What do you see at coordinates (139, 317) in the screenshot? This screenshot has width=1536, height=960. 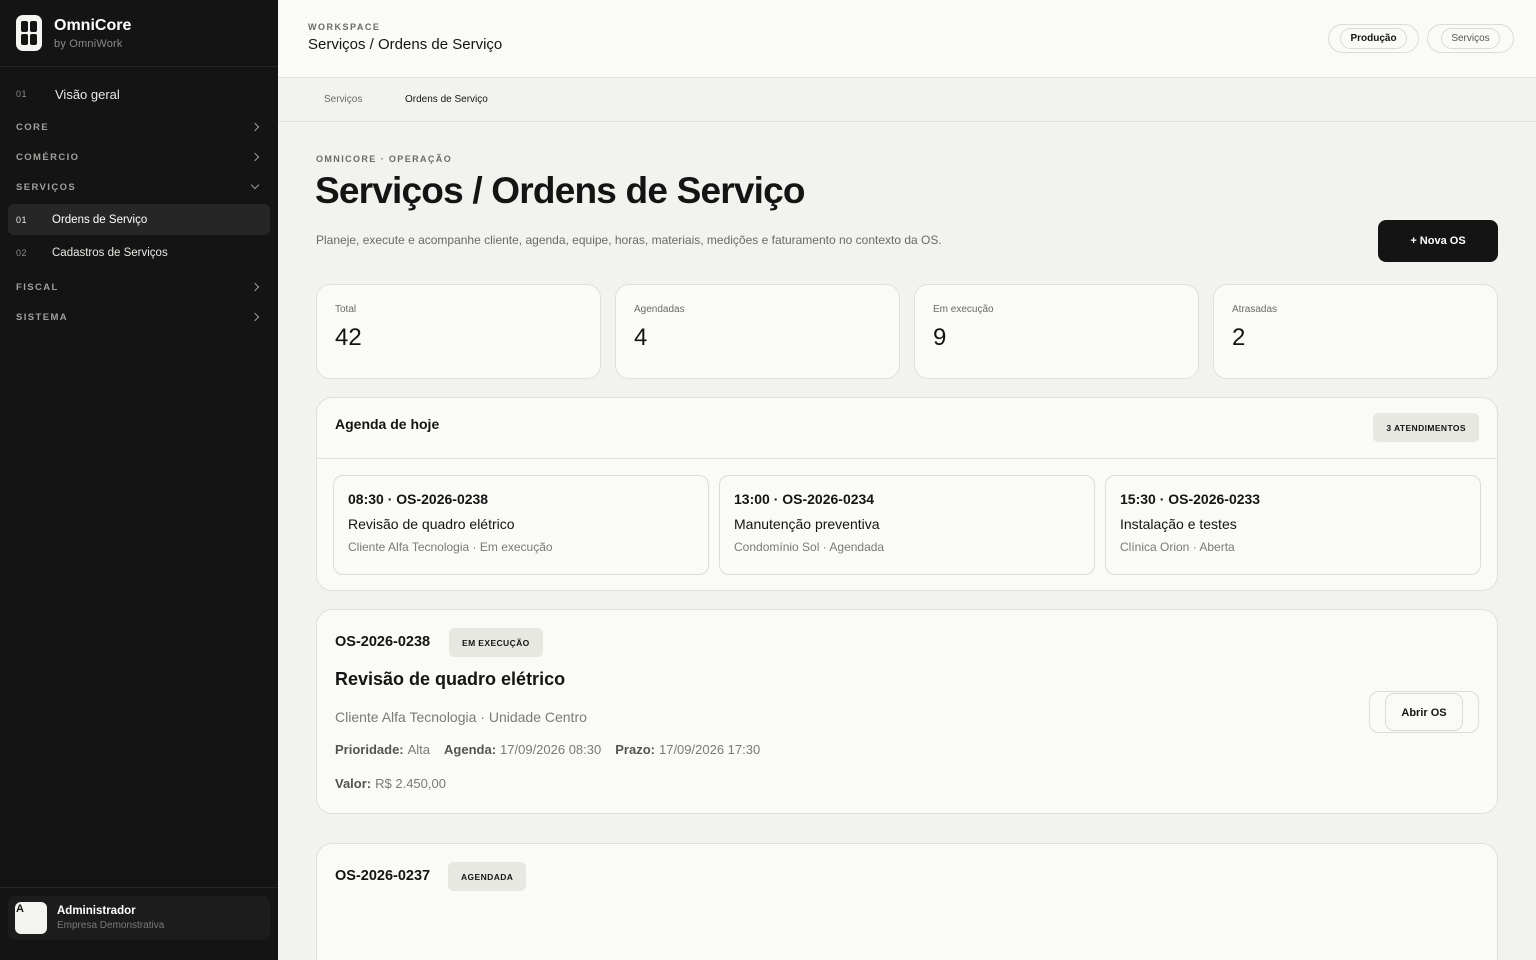 I see `sidebar-section-sistema: SISTEMA` at bounding box center [139, 317].